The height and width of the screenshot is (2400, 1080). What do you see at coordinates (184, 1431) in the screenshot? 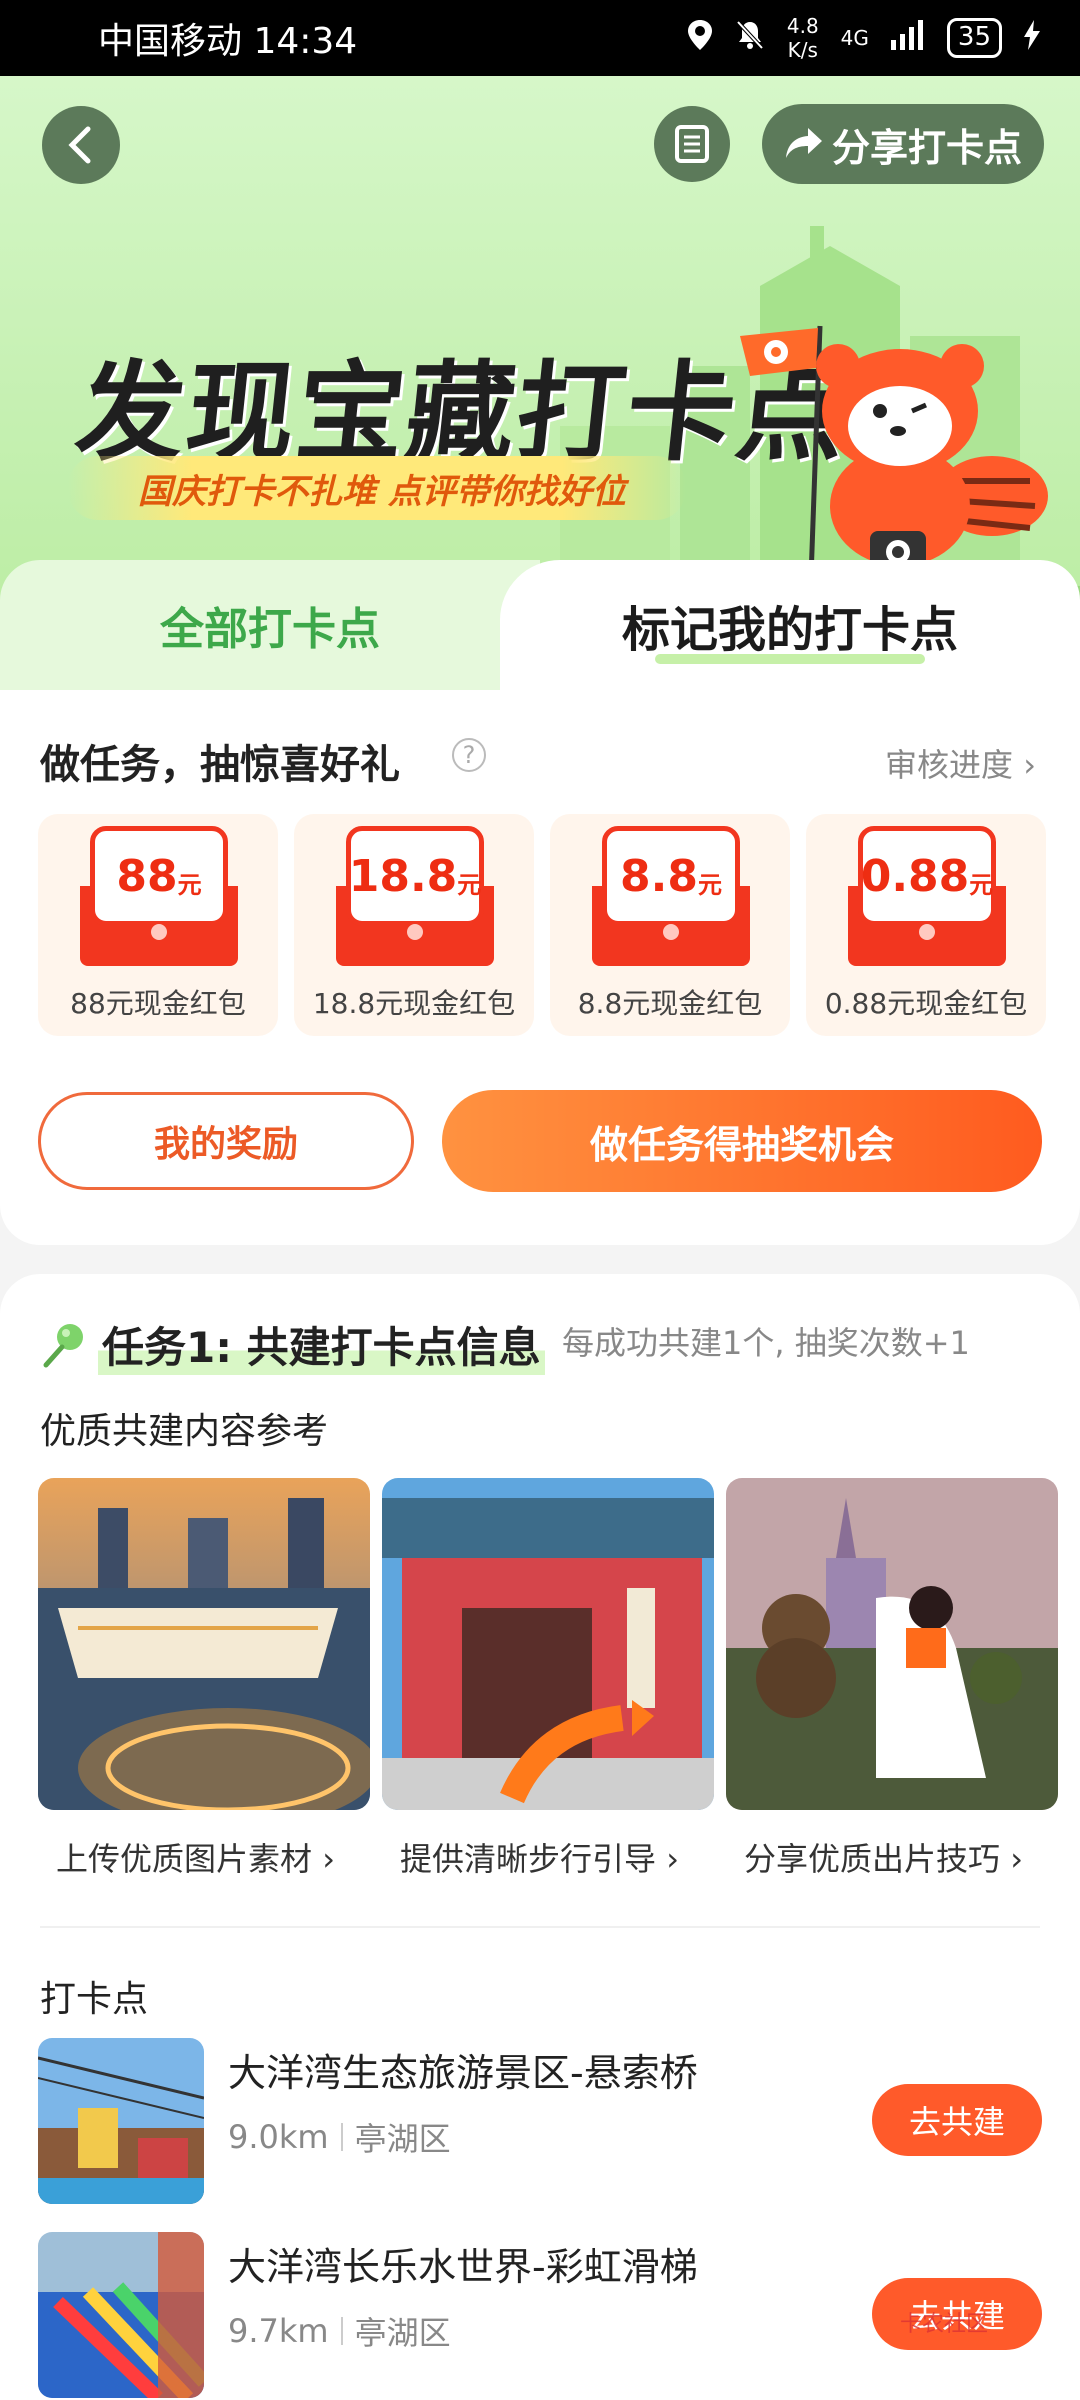
I see `reference-title: 优质共建内容参考` at bounding box center [184, 1431].